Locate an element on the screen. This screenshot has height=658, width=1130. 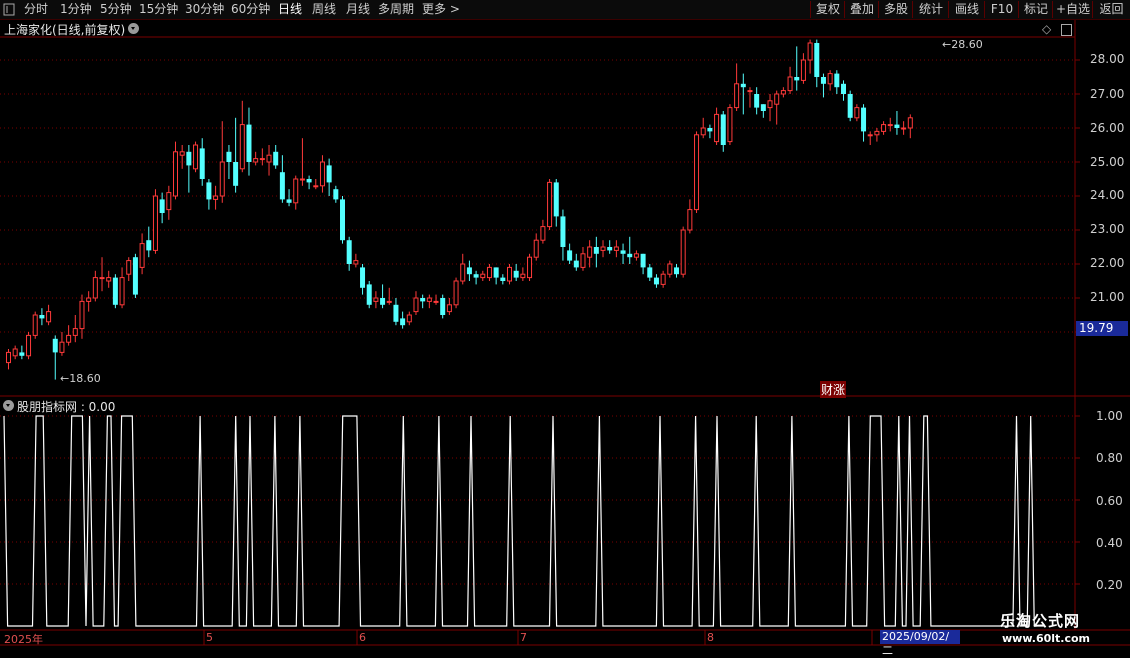
main-chart-title: 上海家化(日线,前复权) is located at coordinates (65, 30).